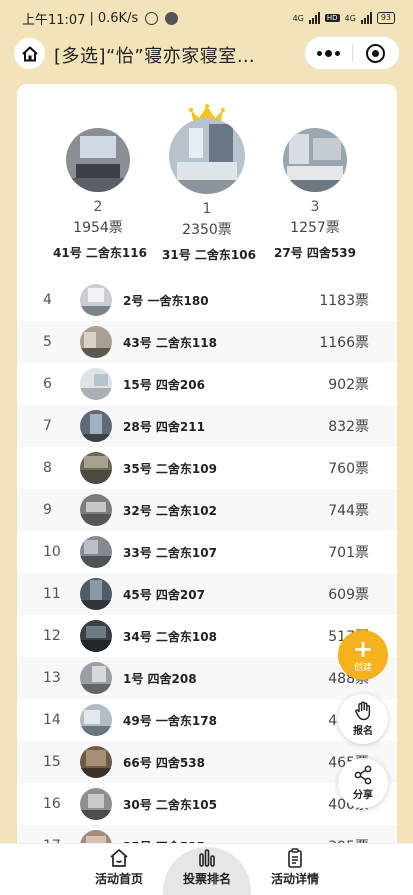 The width and height of the screenshot is (413, 895). Describe the element at coordinates (207, 870) in the screenshot. I see `tab-vote-ranking: 投票排名` at that location.